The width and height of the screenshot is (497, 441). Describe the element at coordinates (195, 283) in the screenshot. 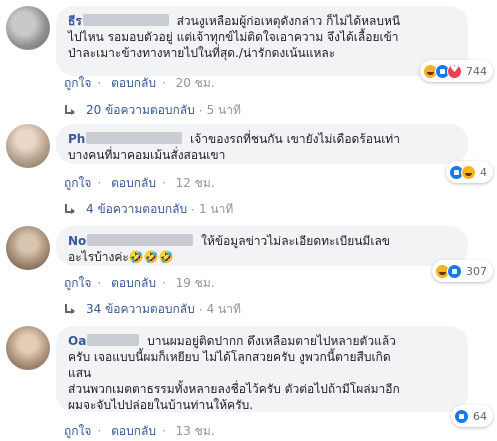

I see `comment-time: 19 ชม.` at that location.